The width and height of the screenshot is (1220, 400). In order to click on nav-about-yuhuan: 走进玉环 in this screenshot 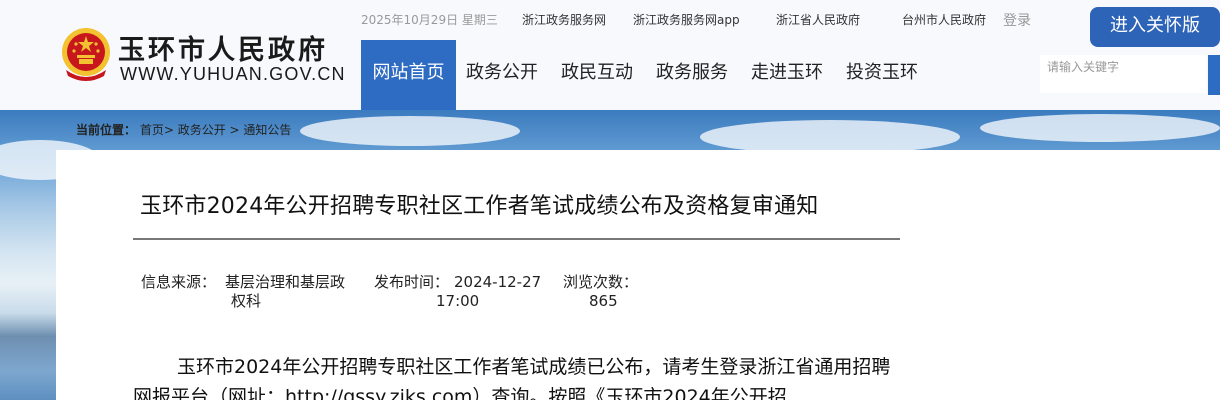, I will do `click(787, 75)`.